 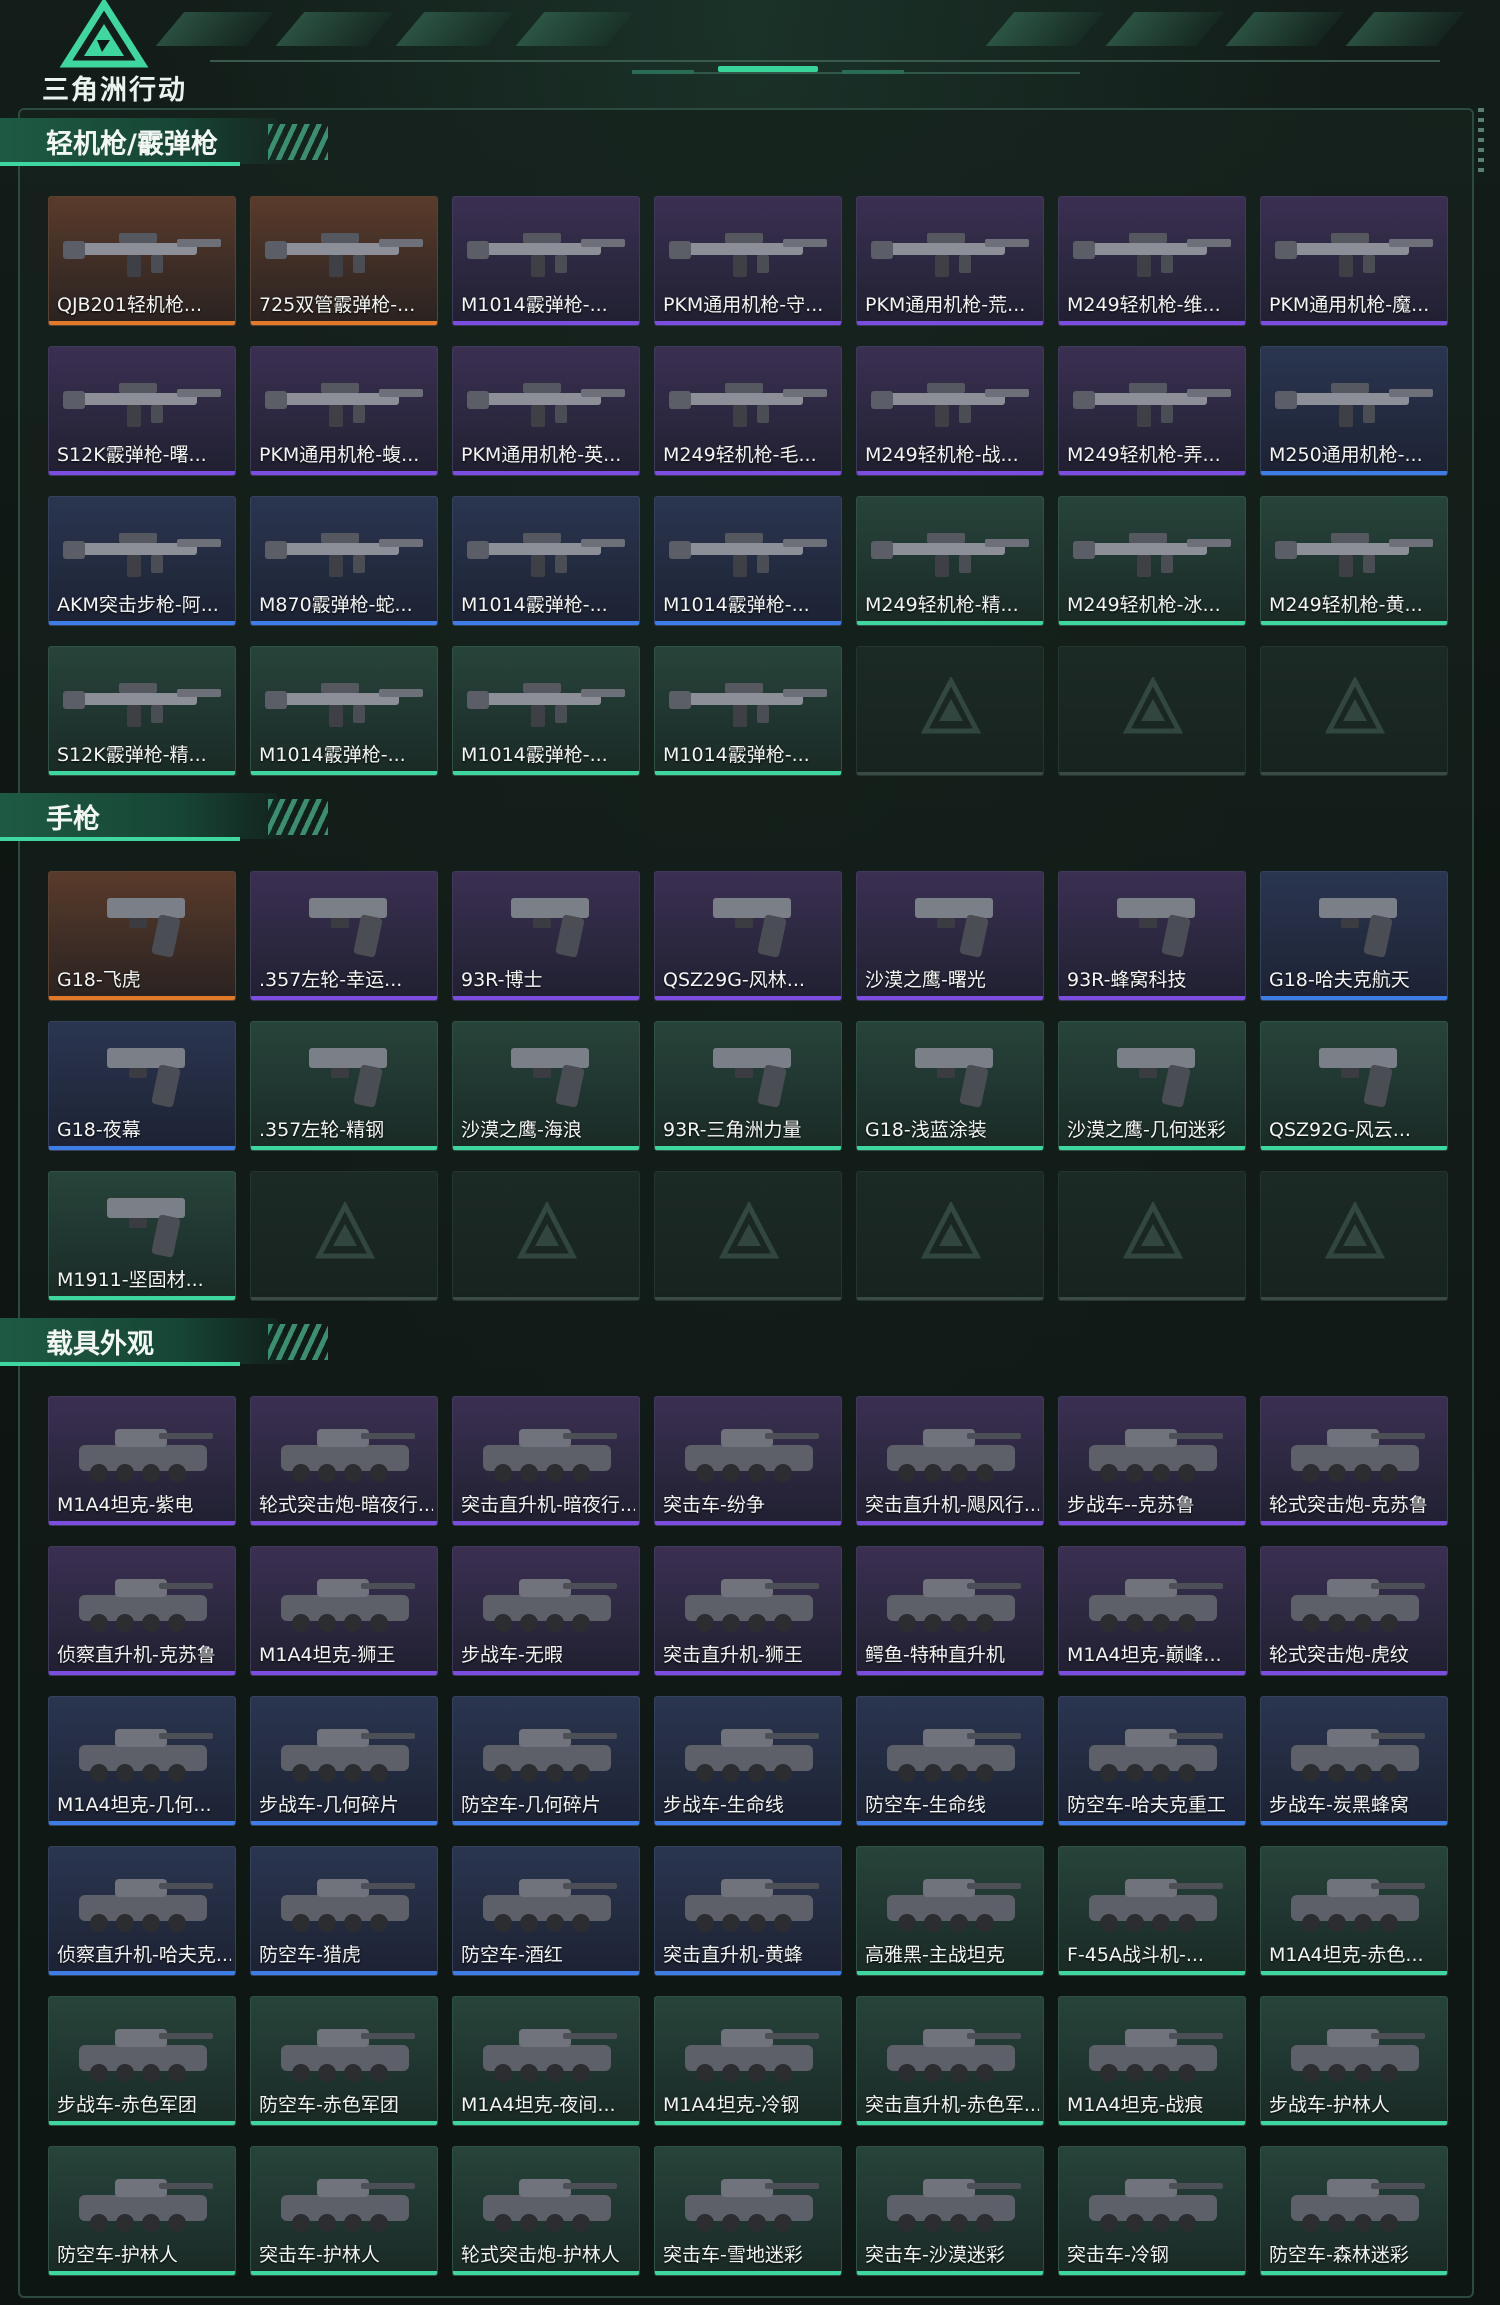 What do you see at coordinates (1481, 143) in the screenshot?
I see `scrollbar-handle` at bounding box center [1481, 143].